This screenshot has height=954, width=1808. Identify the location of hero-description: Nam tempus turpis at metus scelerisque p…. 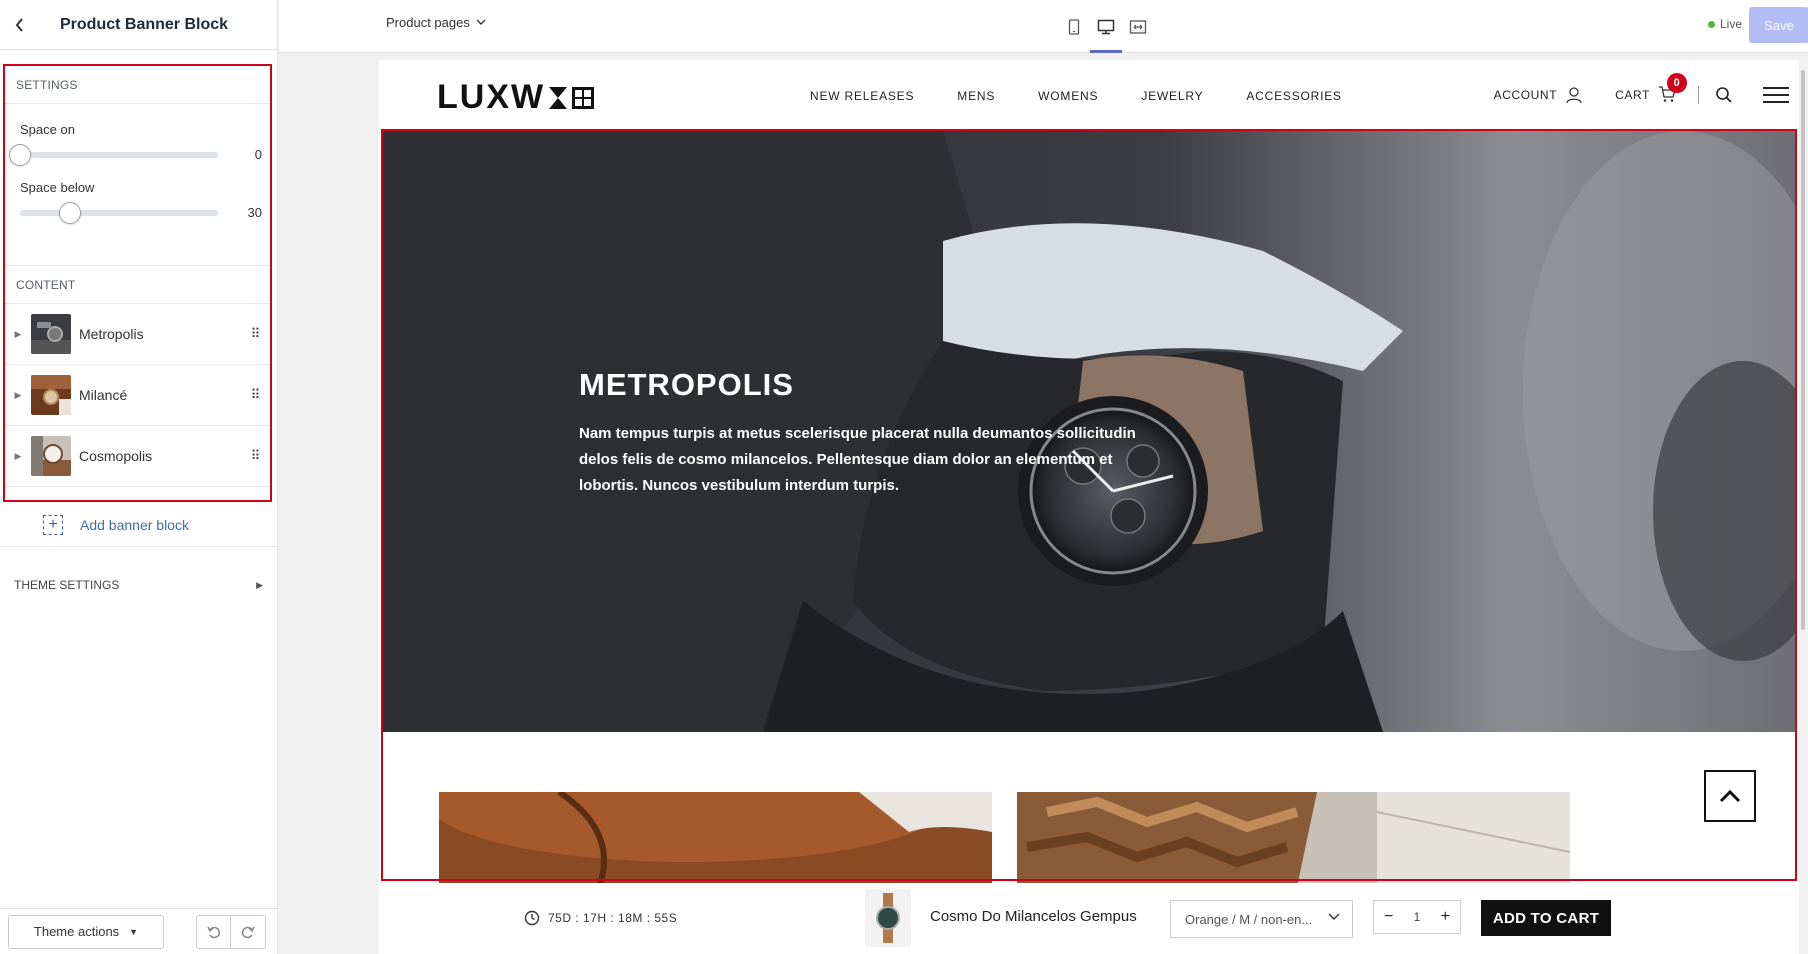
(857, 459).